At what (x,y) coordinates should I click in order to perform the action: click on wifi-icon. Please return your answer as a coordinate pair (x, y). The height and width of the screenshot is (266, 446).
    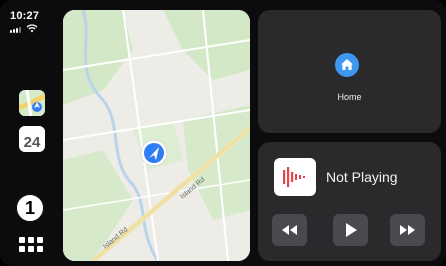
    Looking at the image, I should click on (32, 28).